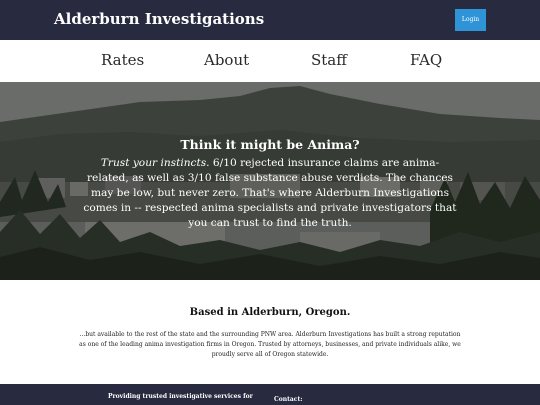 The height and width of the screenshot is (405, 540). Describe the element at coordinates (270, 312) in the screenshot. I see `about-title: Based in Alderburn, Oregon.` at that location.